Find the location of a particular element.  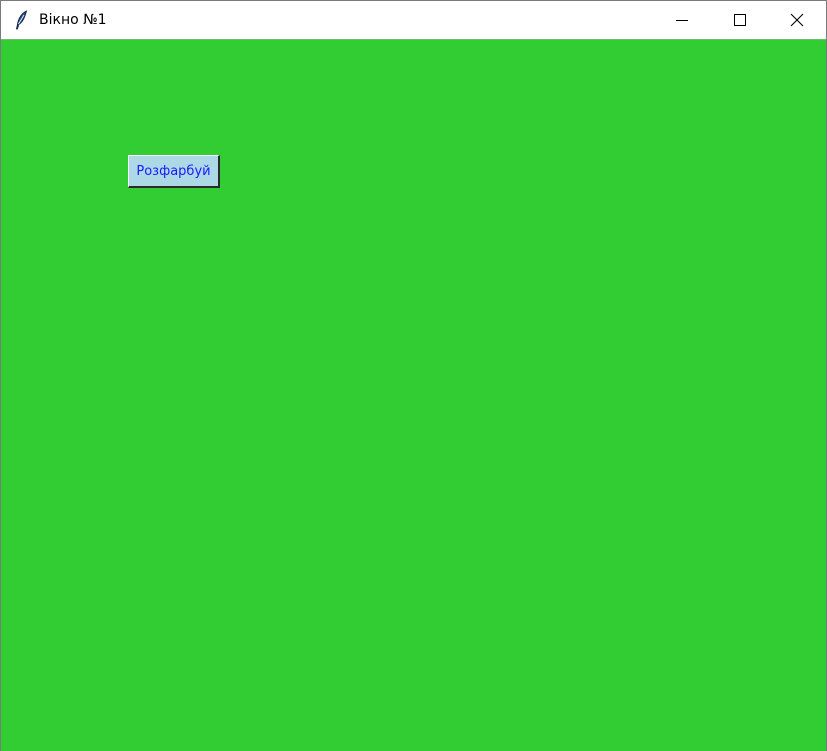

maximize-icon is located at coordinates (740, 20).